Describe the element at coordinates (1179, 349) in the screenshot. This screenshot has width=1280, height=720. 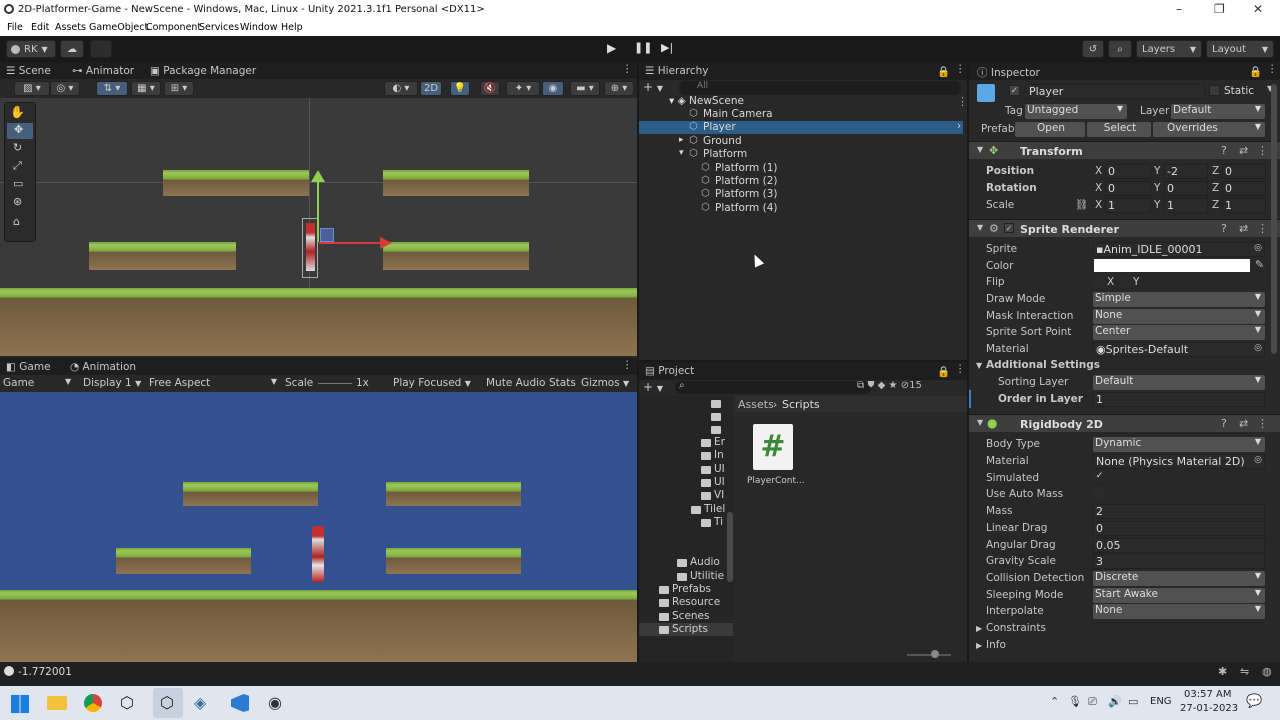
I see `material-field: ◉Sprites-Default ◎` at that location.